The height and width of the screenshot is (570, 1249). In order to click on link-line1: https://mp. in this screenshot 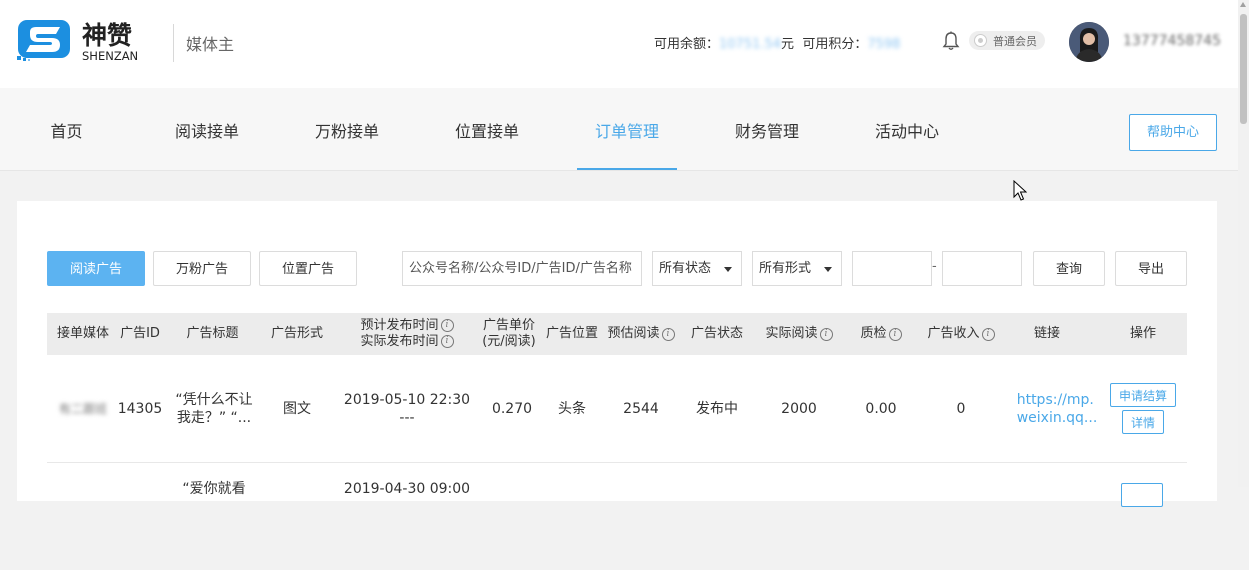, I will do `click(1055, 400)`.